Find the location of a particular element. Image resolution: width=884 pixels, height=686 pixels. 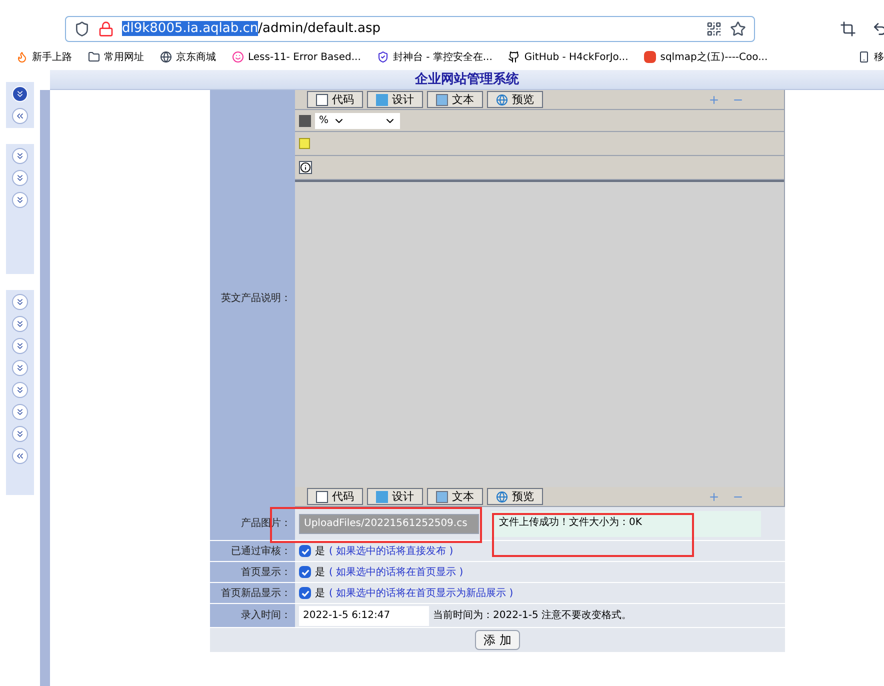

lock-icon is located at coordinates (106, 29).